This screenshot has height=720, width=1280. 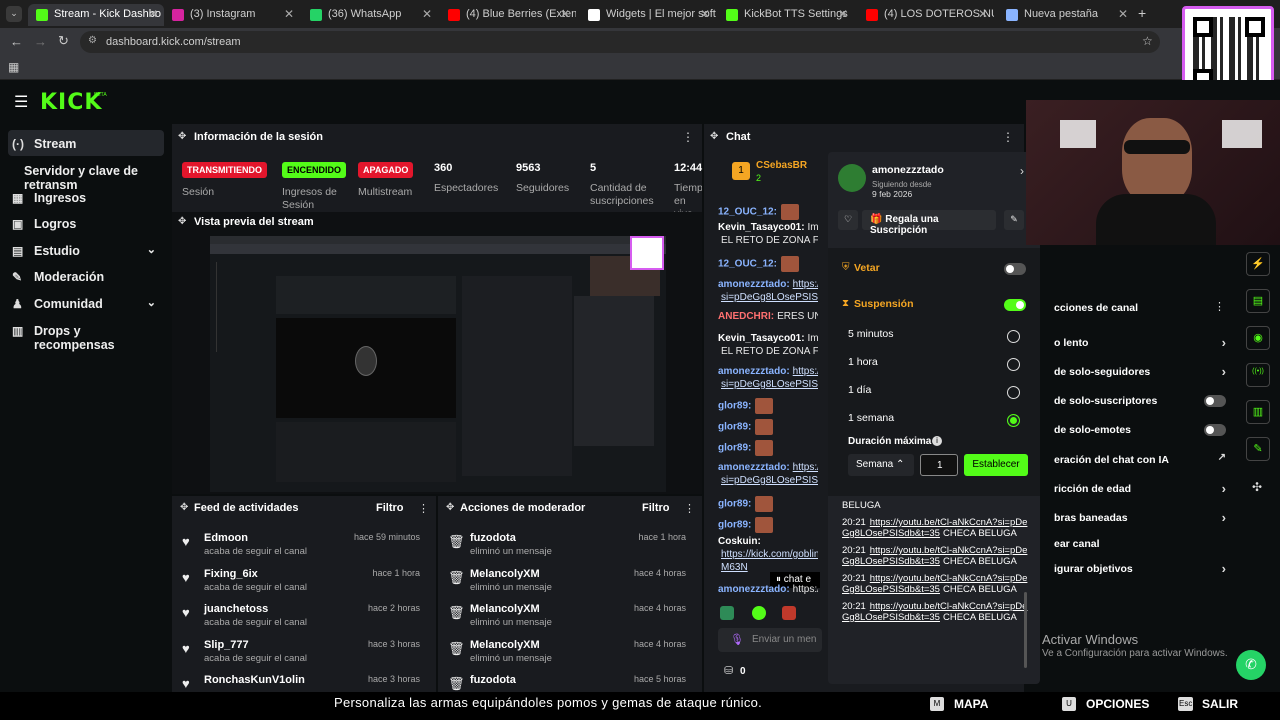 I want to click on sidebar-item: ▦ Ingresos, so click(x=86, y=197).